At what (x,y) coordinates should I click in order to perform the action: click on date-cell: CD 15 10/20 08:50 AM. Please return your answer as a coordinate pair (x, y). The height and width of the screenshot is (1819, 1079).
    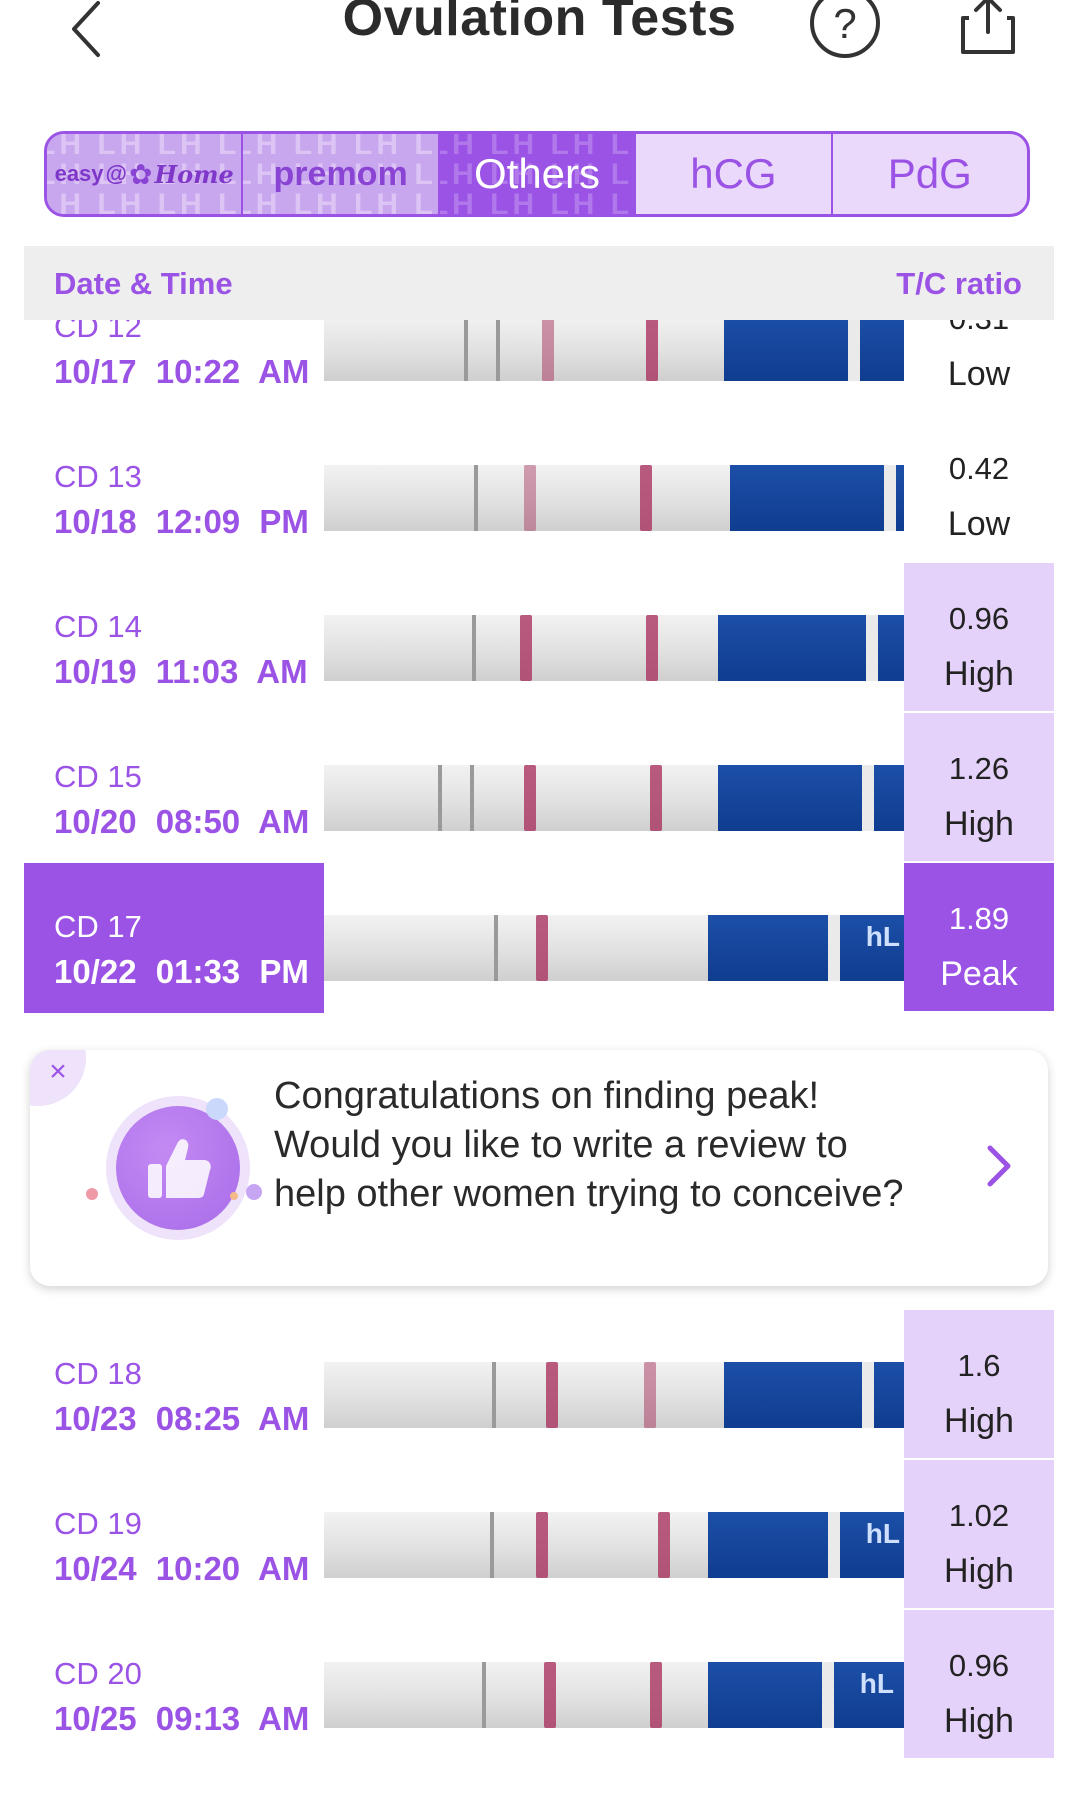
    Looking at the image, I should click on (174, 788).